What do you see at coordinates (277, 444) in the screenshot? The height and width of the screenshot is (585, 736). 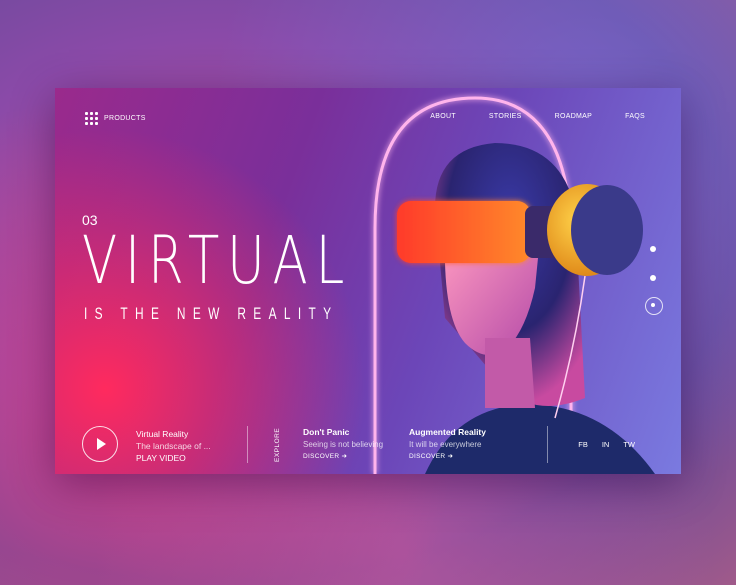 I see `explore-label: EXPLORE` at bounding box center [277, 444].